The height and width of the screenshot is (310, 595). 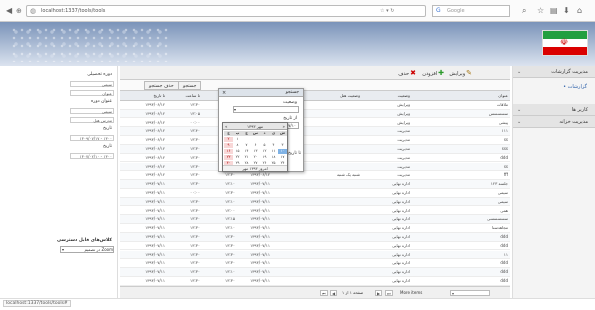 I want to click on search-icon: ⌕, so click(x=524, y=11).